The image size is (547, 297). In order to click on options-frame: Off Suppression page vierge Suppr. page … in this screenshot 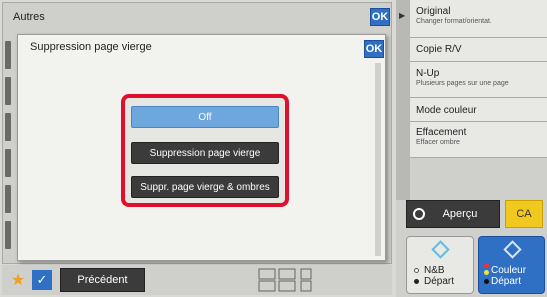, I will do `click(205, 150)`.